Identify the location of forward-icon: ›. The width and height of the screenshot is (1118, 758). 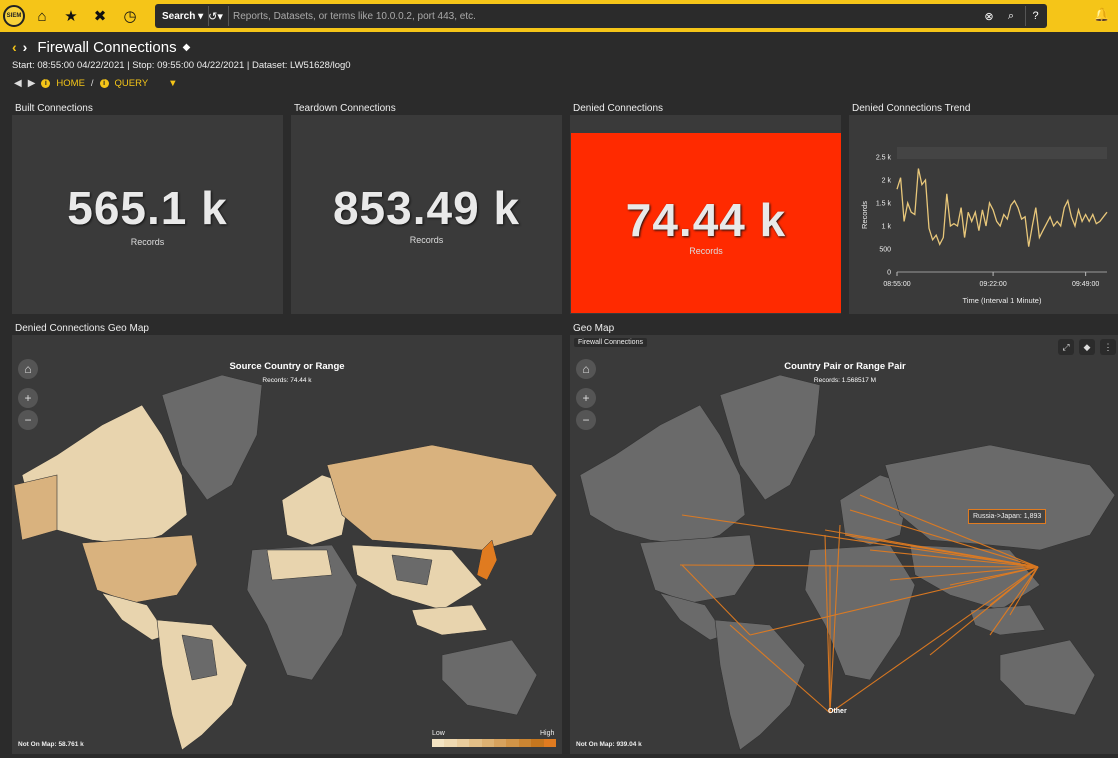
(25, 47).